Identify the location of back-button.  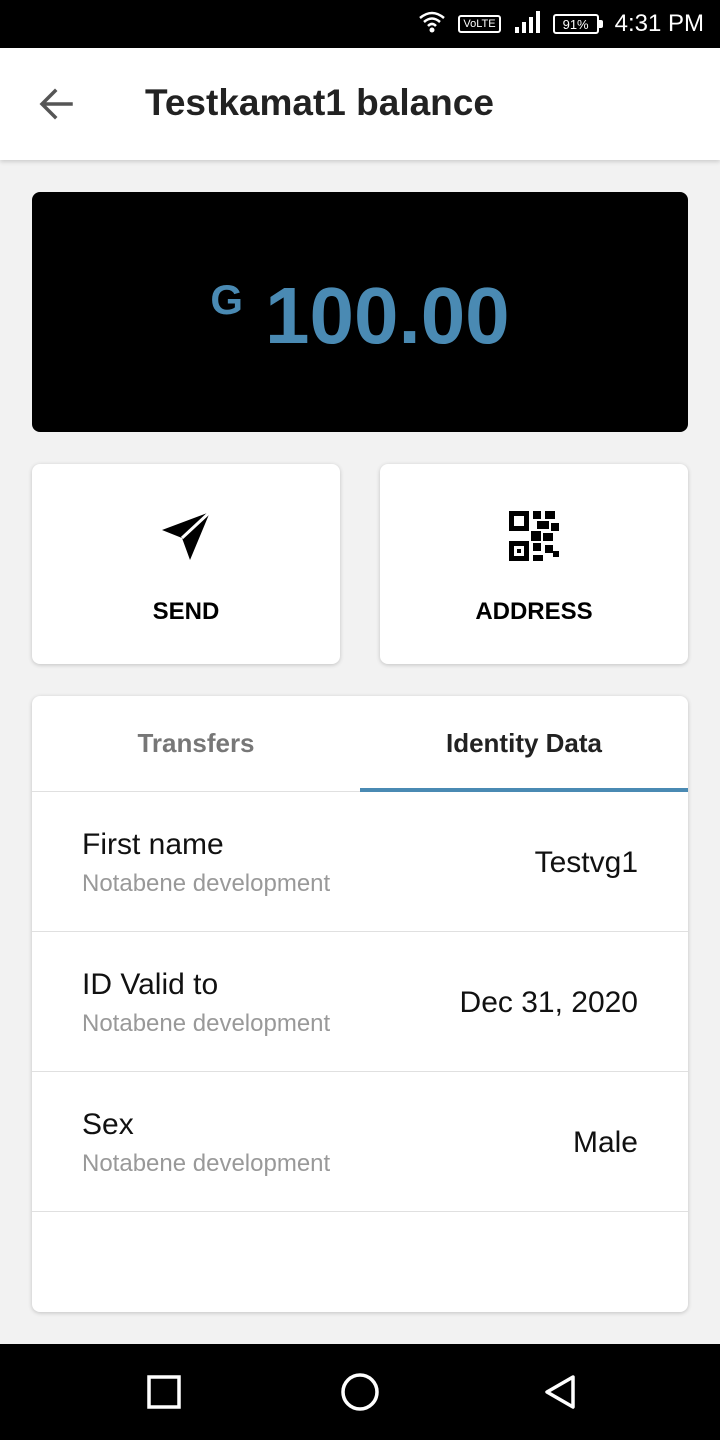
(56, 104).